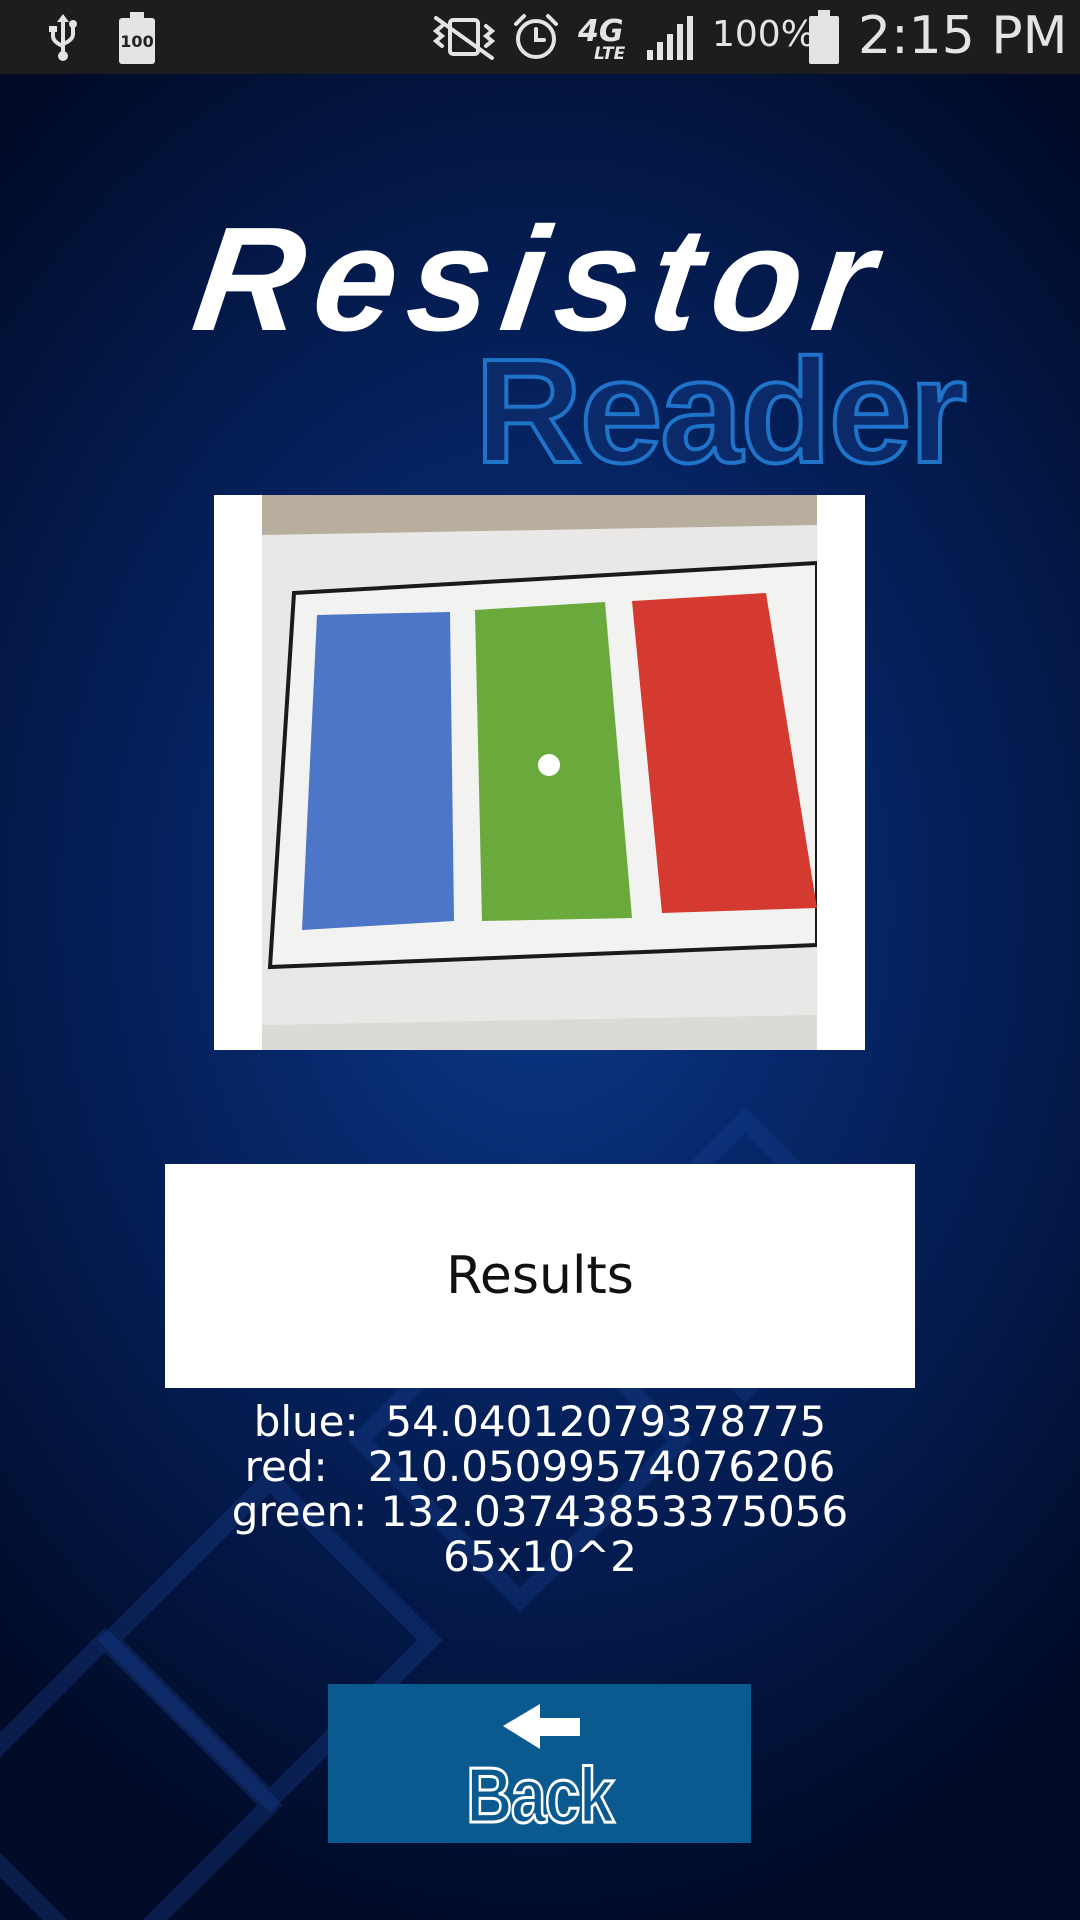 The height and width of the screenshot is (1920, 1080). I want to click on blue-swatch, so click(378, 771).